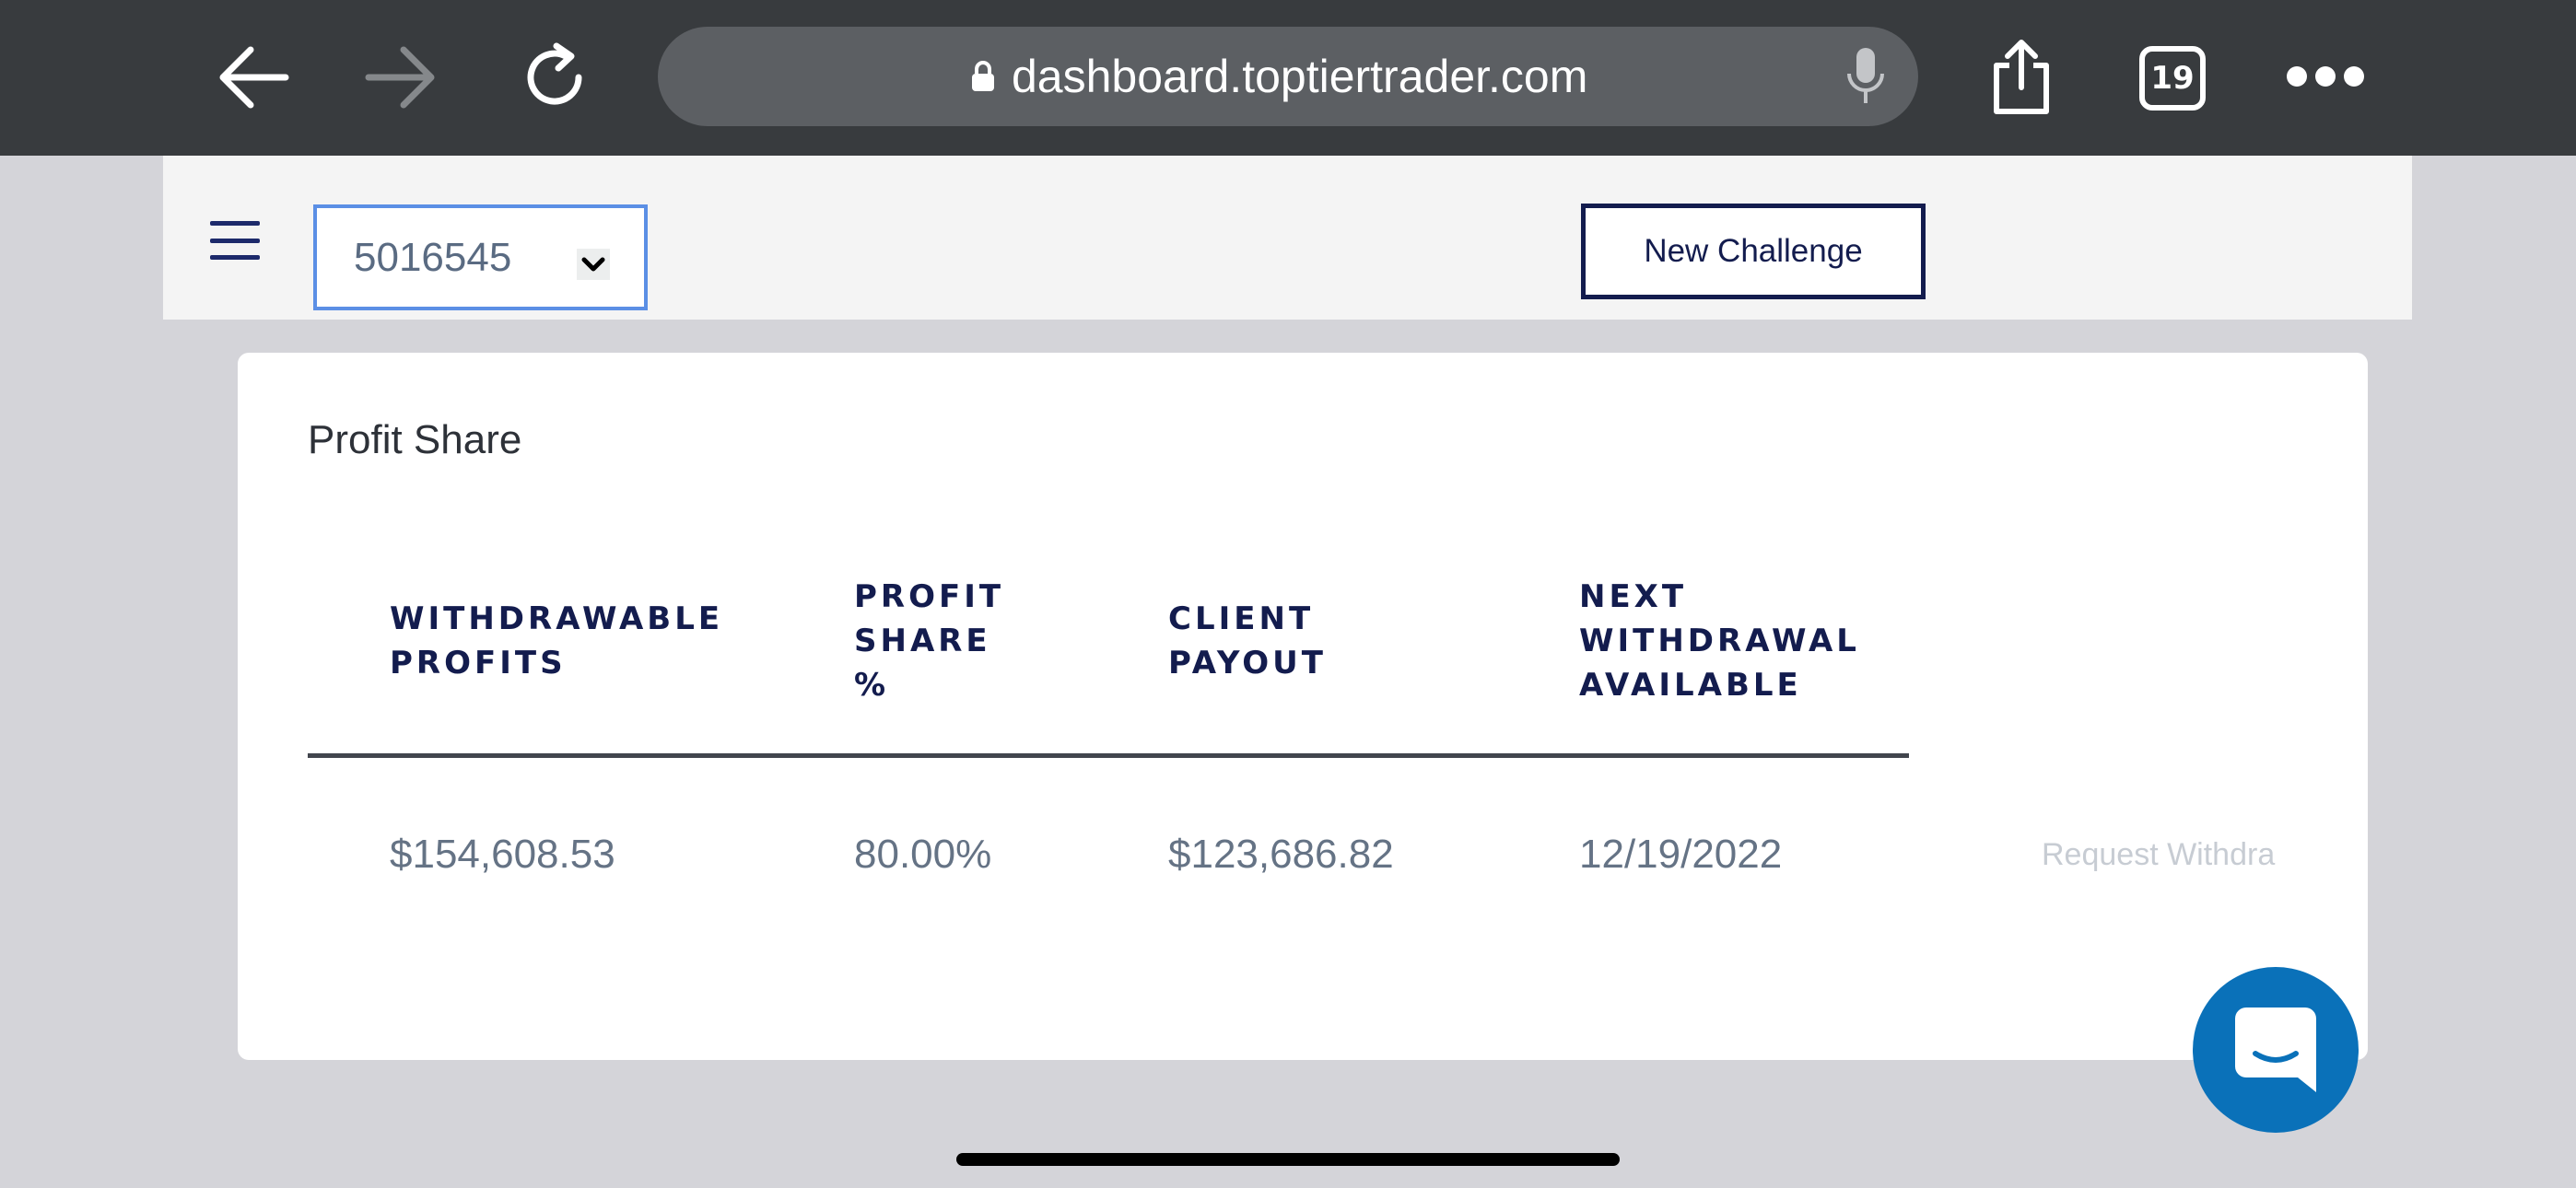 The width and height of the screenshot is (2576, 1188). I want to click on tabs-icon: 19, so click(2172, 78).